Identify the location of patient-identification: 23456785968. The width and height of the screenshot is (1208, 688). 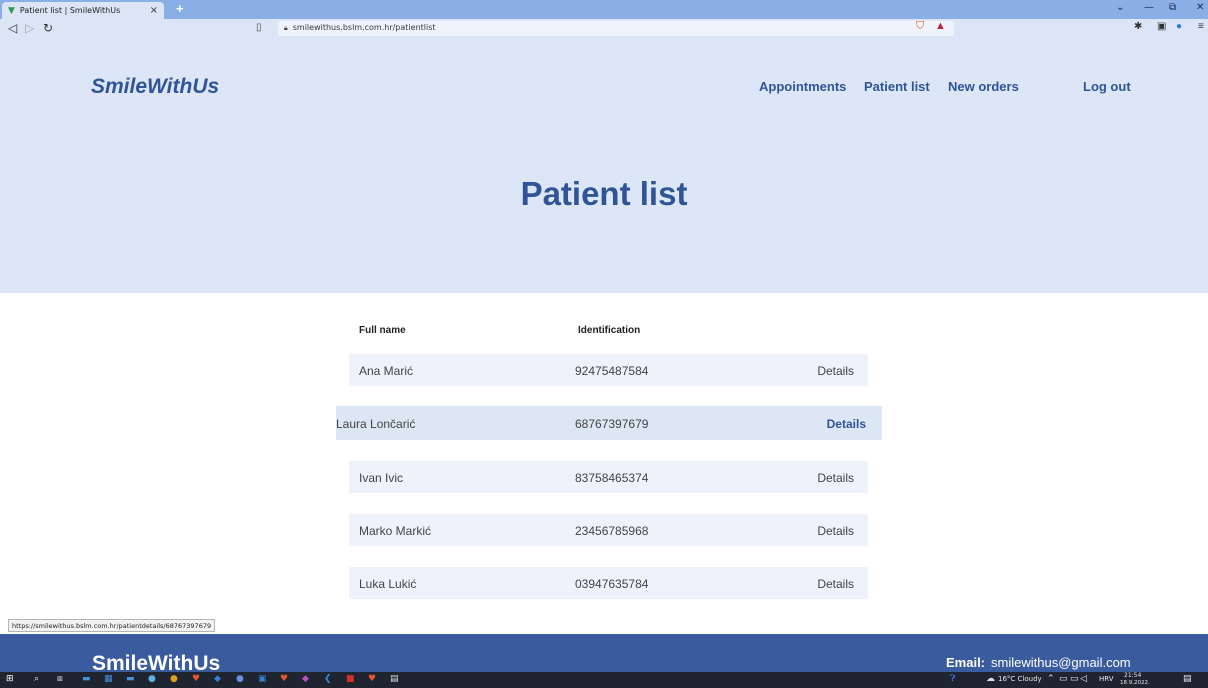
(612, 531).